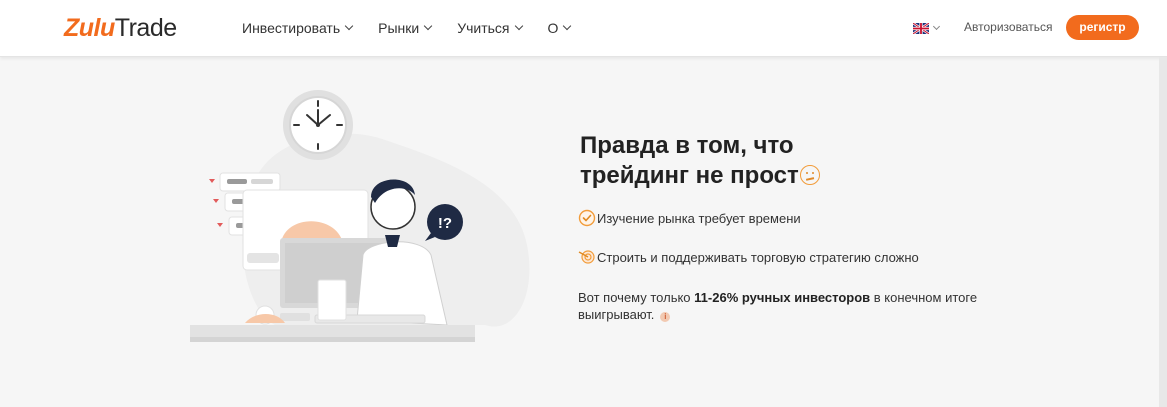 Image resolution: width=1167 pixels, height=407 pixels. What do you see at coordinates (318, 125) in the screenshot?
I see `wall-clock-icon` at bounding box center [318, 125].